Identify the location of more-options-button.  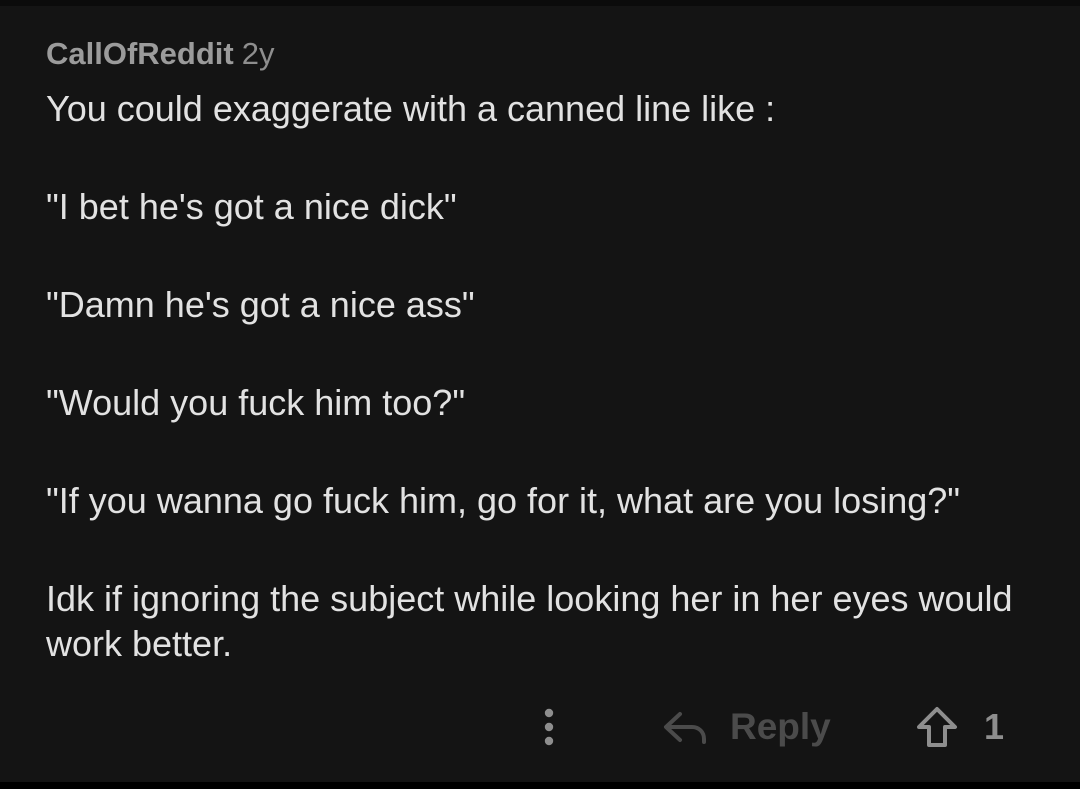
(549, 727).